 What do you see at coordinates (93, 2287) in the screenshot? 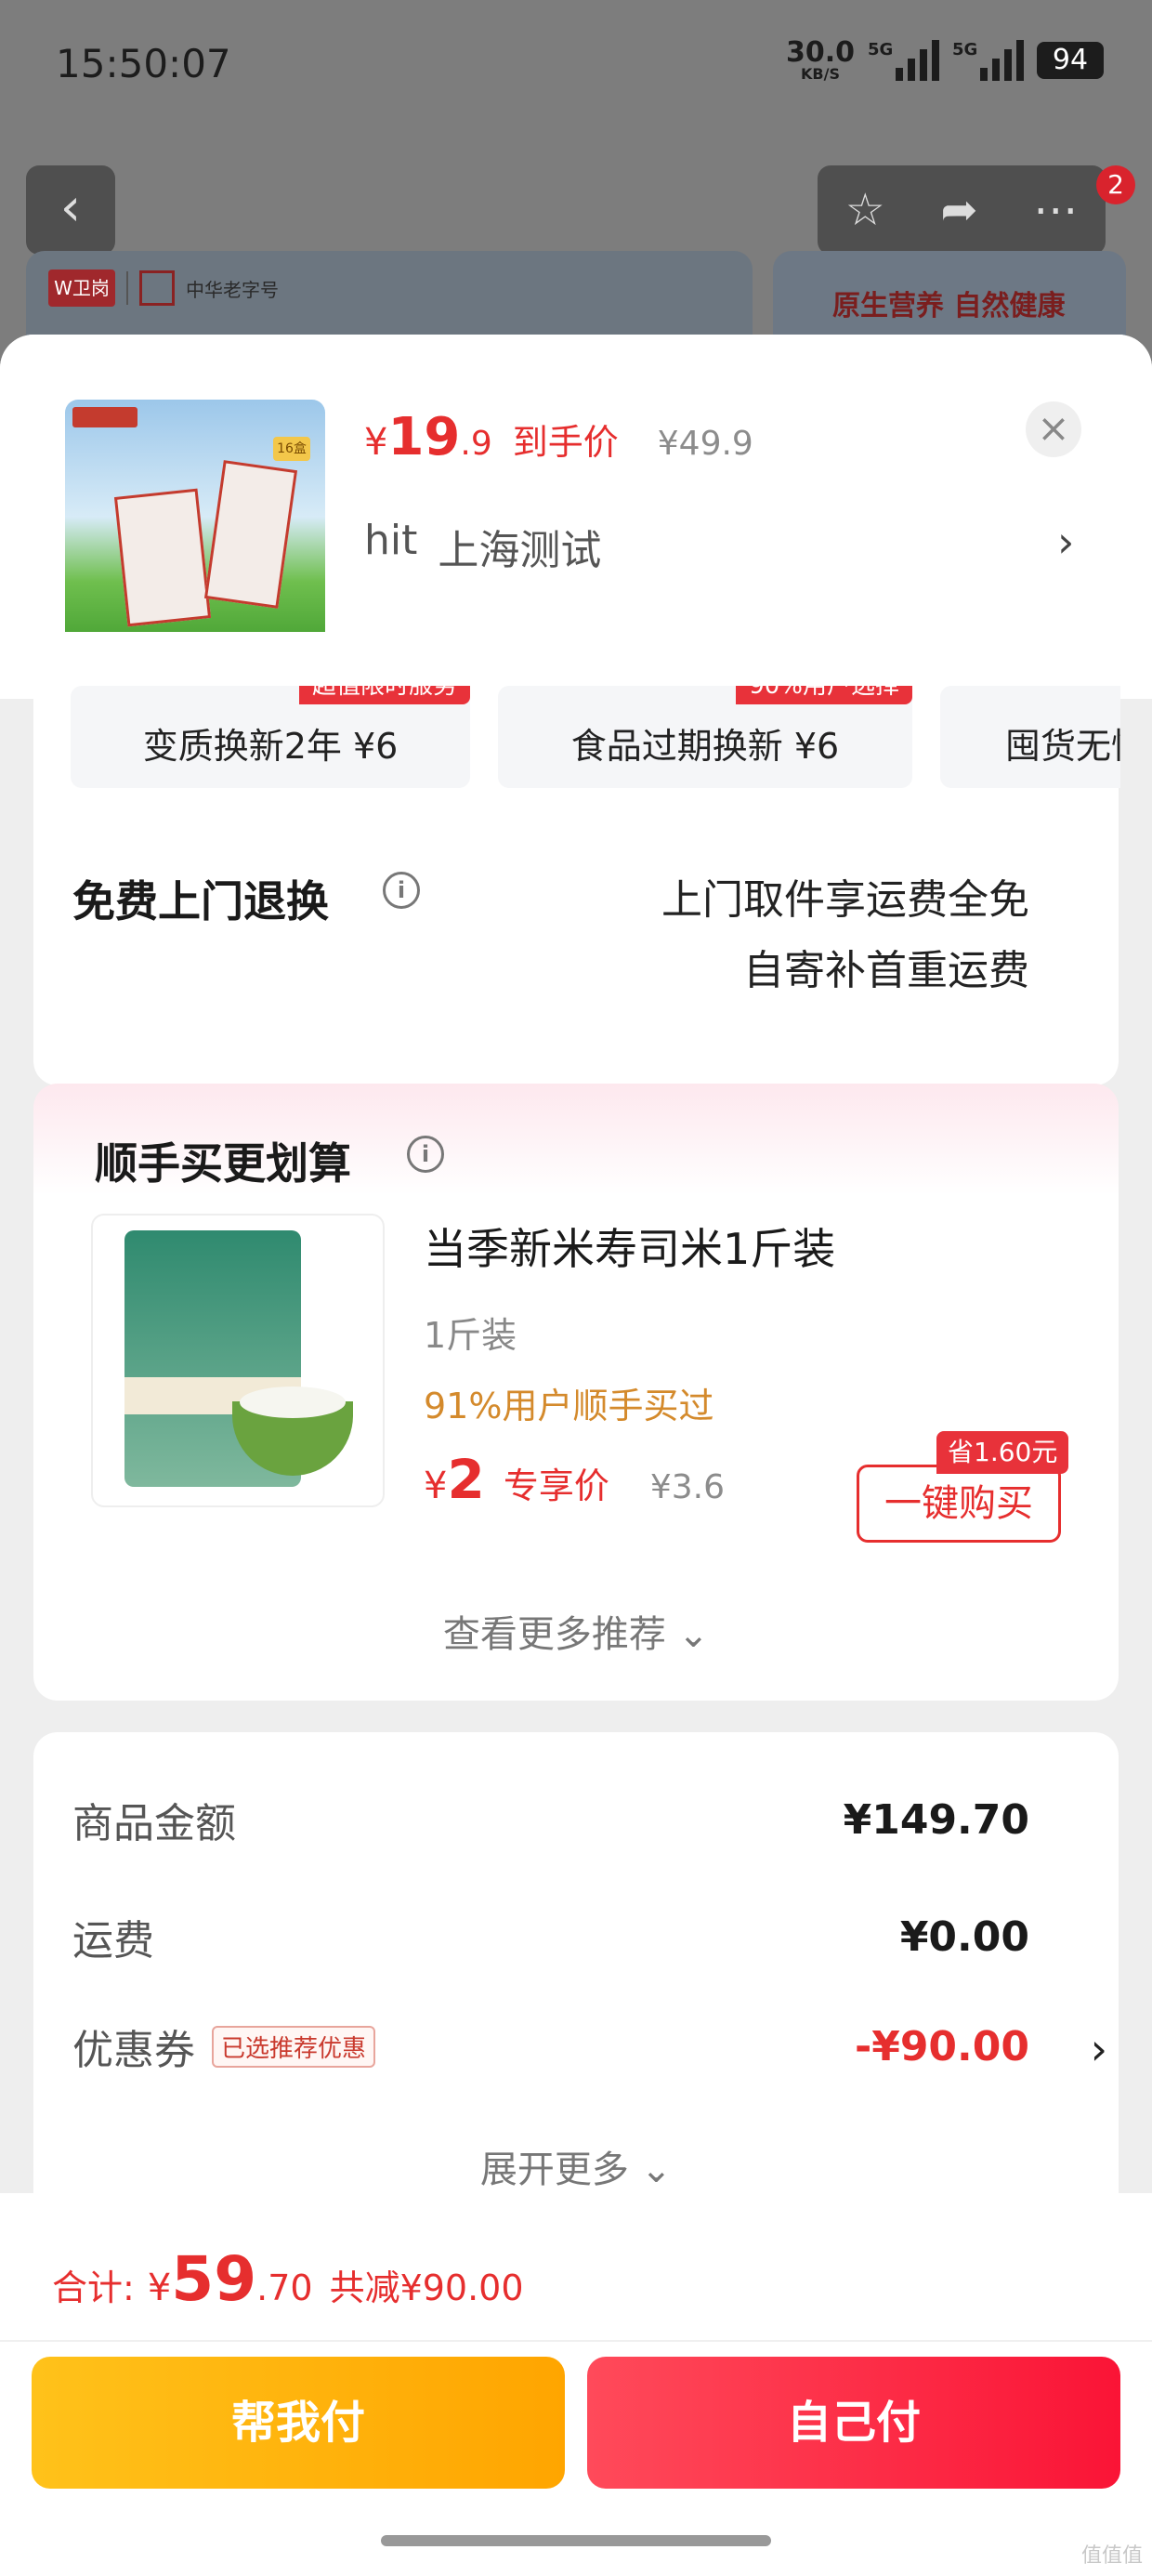
I see `total-label: 合计:` at bounding box center [93, 2287].